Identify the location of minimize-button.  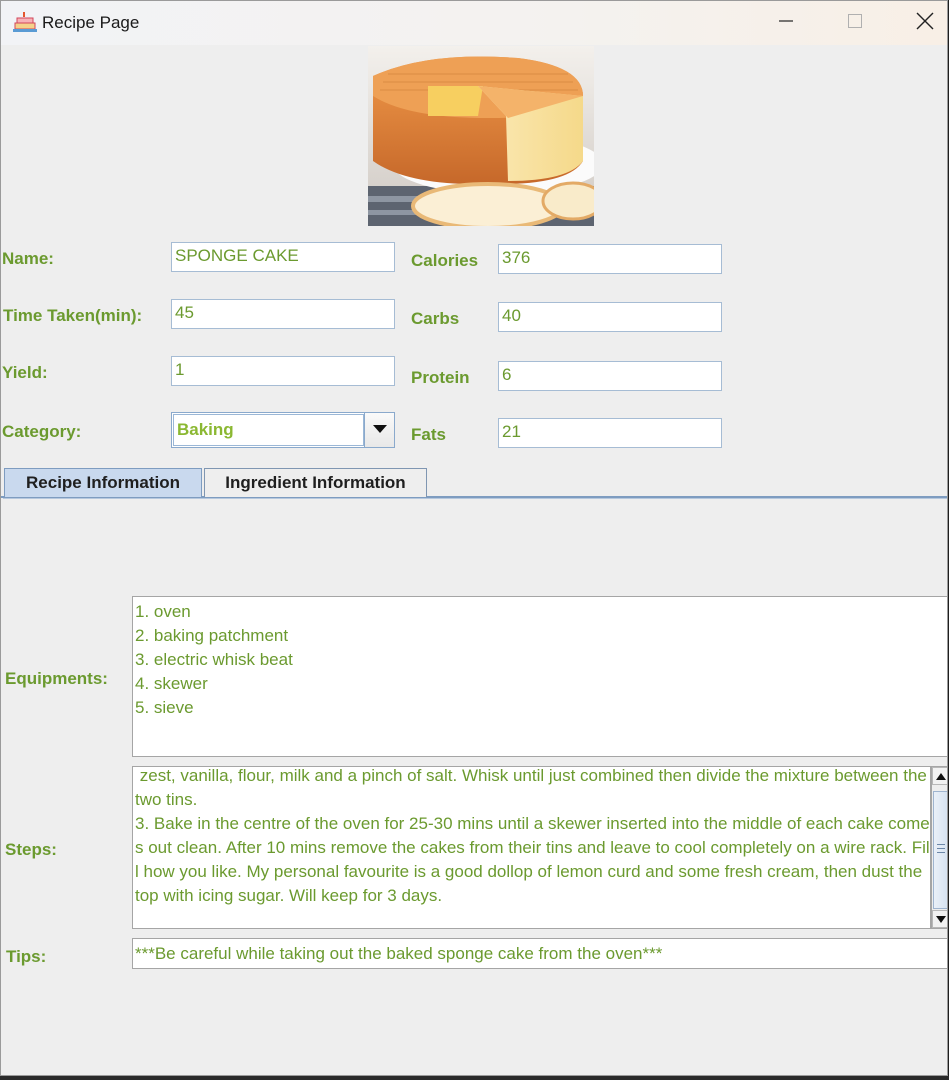
(786, 23).